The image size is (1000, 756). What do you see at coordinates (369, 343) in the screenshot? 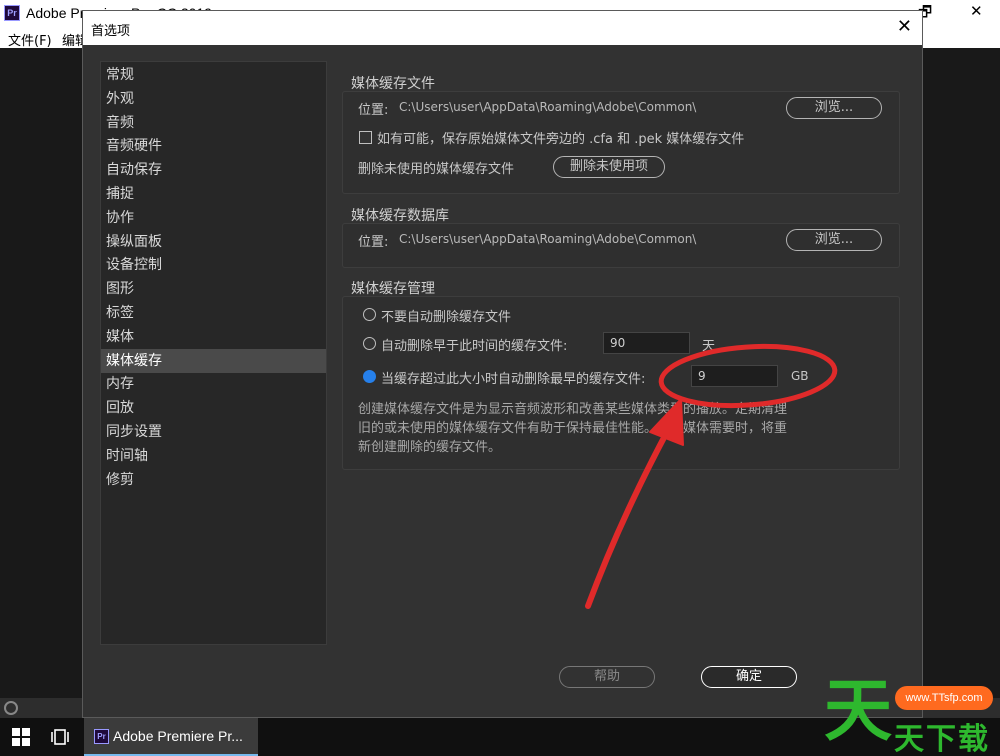
I see `radio-delete-older` at bounding box center [369, 343].